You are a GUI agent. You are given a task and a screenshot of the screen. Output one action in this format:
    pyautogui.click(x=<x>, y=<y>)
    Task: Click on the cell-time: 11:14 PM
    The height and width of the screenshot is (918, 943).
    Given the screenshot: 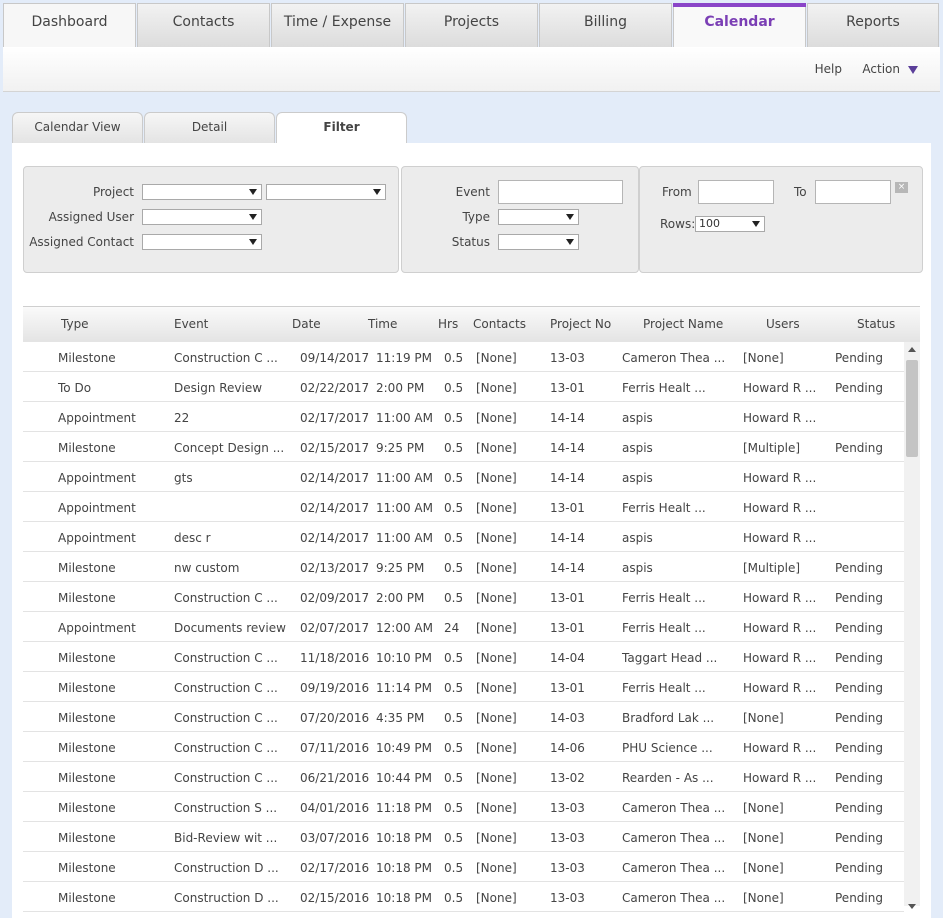 What is the action you would take?
    pyautogui.click(x=404, y=688)
    